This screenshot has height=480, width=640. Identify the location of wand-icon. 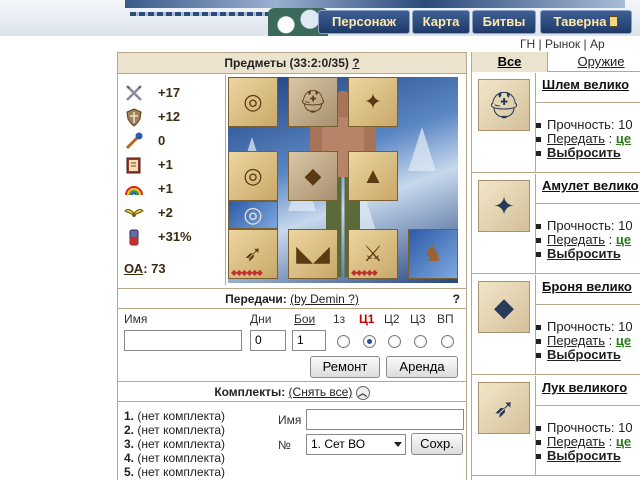
(134, 141).